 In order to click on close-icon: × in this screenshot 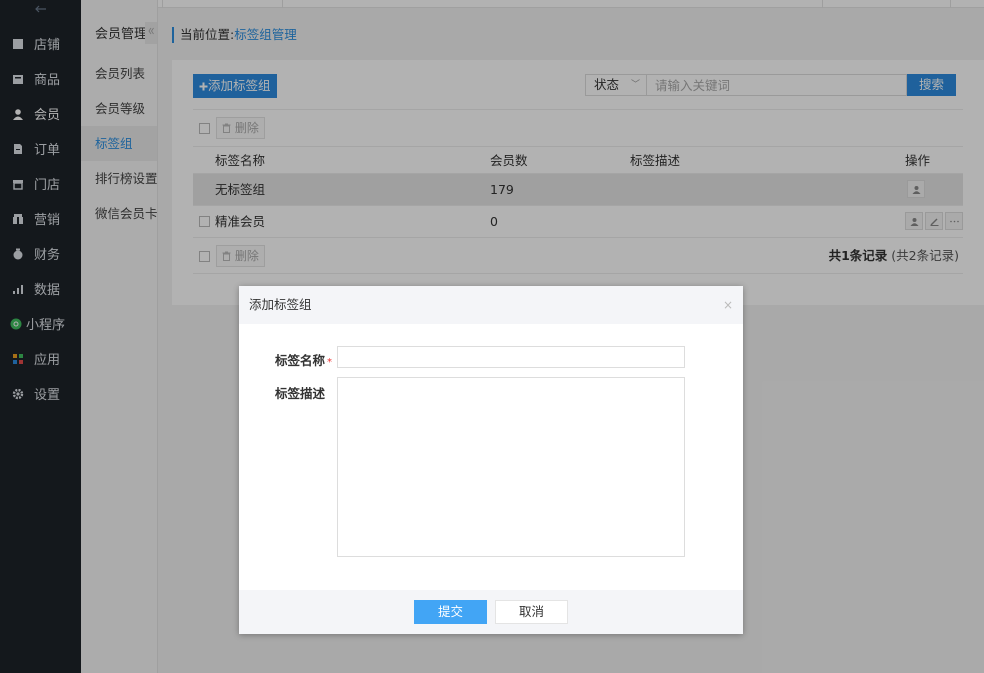, I will do `click(728, 305)`.